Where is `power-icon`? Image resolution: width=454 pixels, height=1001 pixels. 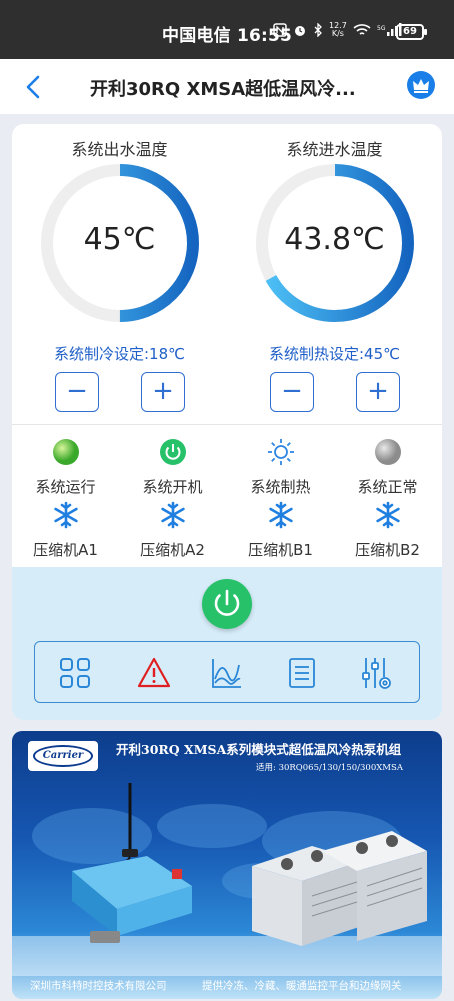 power-icon is located at coordinates (227, 602).